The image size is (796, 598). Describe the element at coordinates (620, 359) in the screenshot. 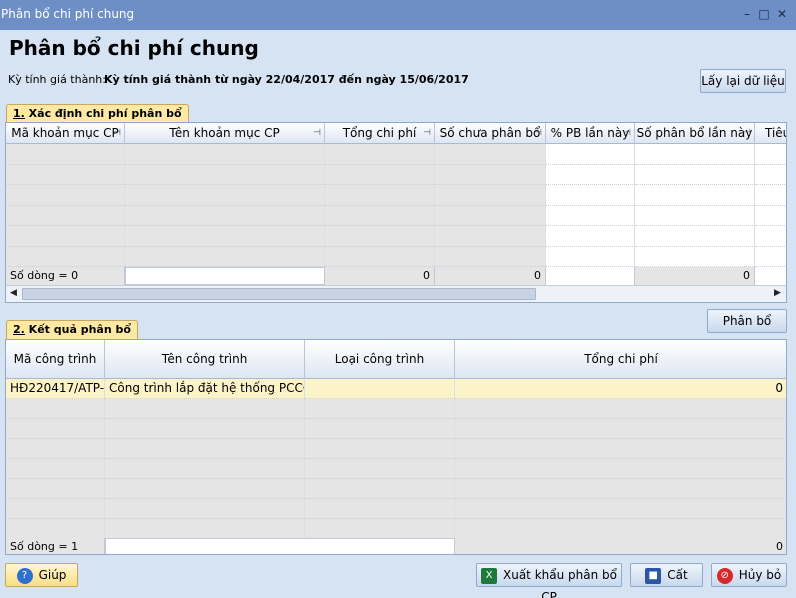

I see `col-tong-chi-phi-ct: Tổng chi phí` at that location.